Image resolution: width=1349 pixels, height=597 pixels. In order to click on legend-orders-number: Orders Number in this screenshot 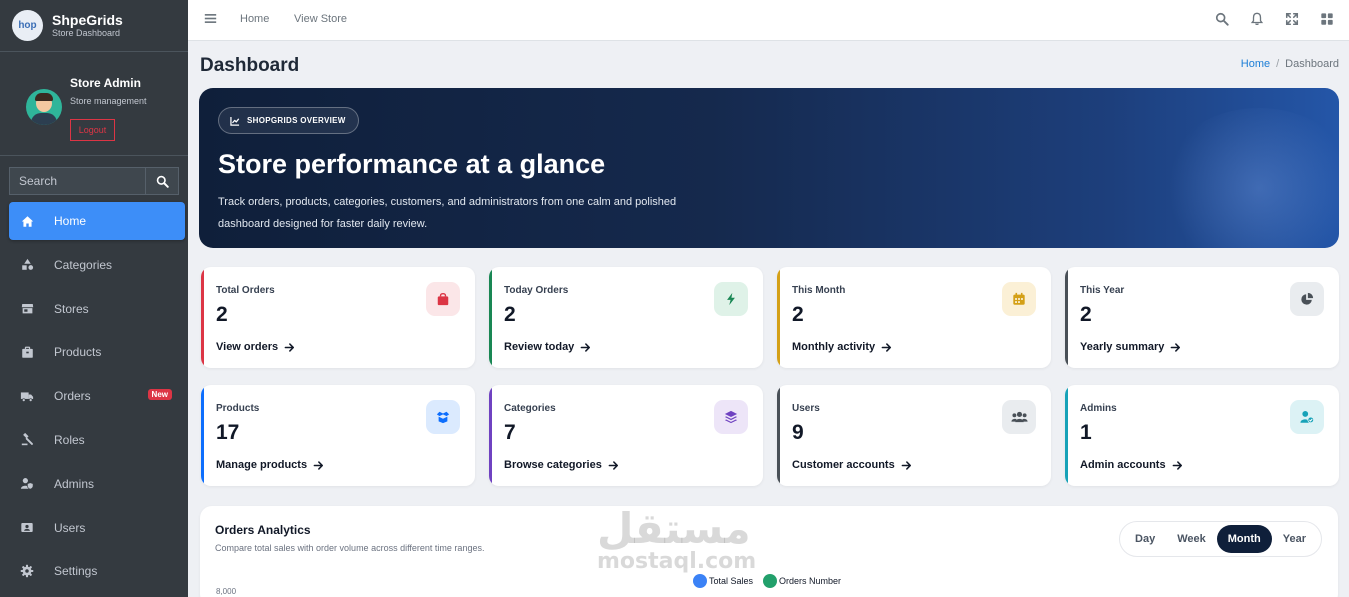, I will do `click(800, 581)`.